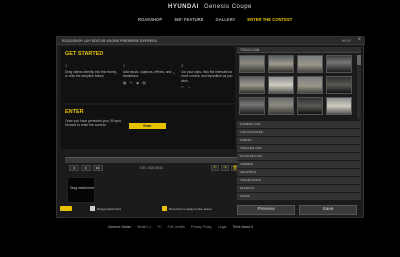 The height and width of the screenshot is (257, 400). I want to click on category-music: MUSIC, so click(299, 196).